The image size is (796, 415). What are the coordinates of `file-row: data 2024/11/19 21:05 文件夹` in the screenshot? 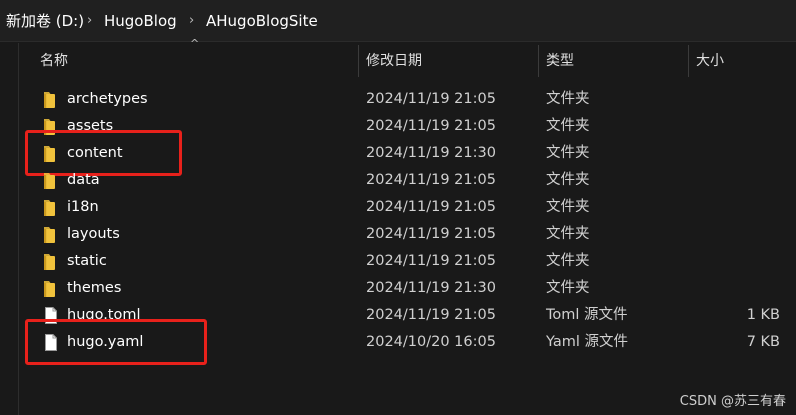 It's located at (407, 180).